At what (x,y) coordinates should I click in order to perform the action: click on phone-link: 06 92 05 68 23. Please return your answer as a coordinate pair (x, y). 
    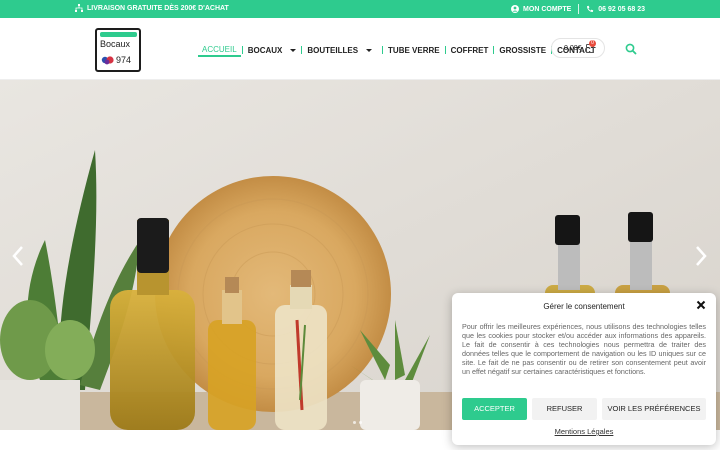
    Looking at the image, I should click on (621, 9).